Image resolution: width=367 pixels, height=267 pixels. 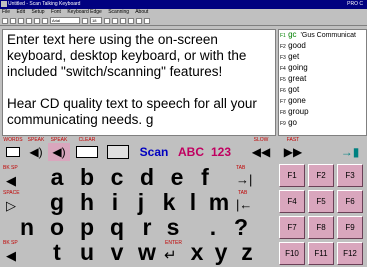 What do you see at coordinates (293, 151) in the screenshot?
I see `fast-button: FAST ▶▶` at bounding box center [293, 151].